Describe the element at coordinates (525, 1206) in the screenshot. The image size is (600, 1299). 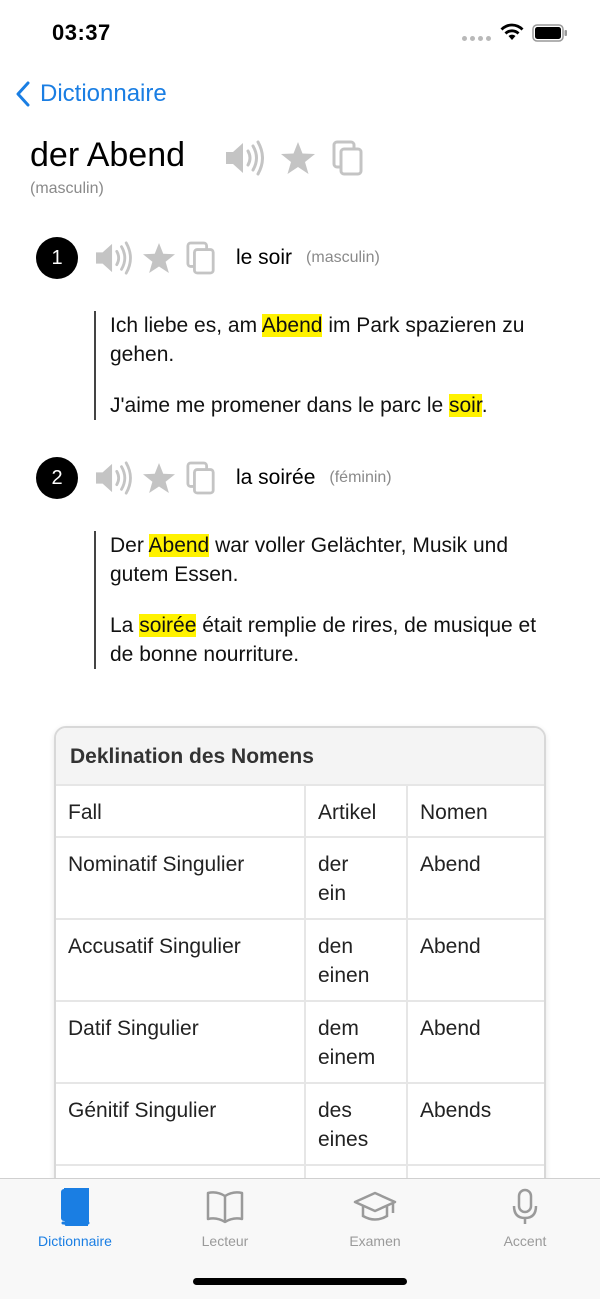
I see `microphone-icon` at that location.